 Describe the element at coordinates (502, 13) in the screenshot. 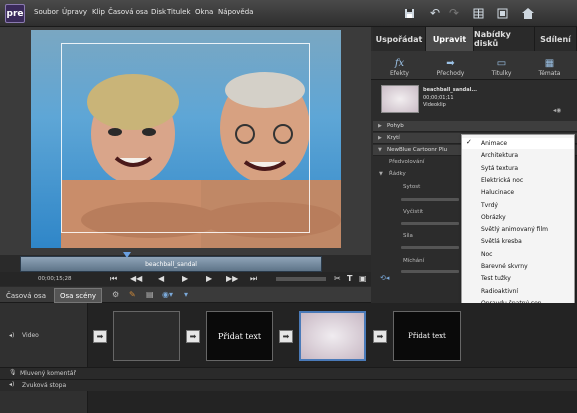

I see `fullscreen-icon` at that location.